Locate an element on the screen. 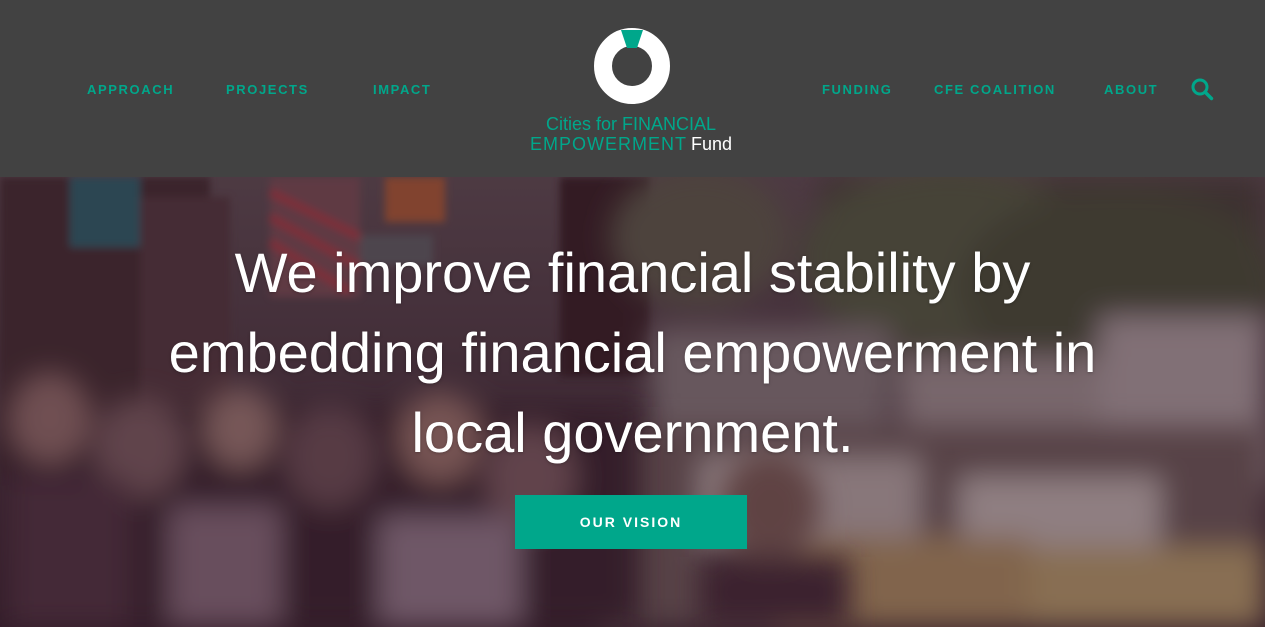 The width and height of the screenshot is (1265, 640). search-button is located at coordinates (1202, 89).